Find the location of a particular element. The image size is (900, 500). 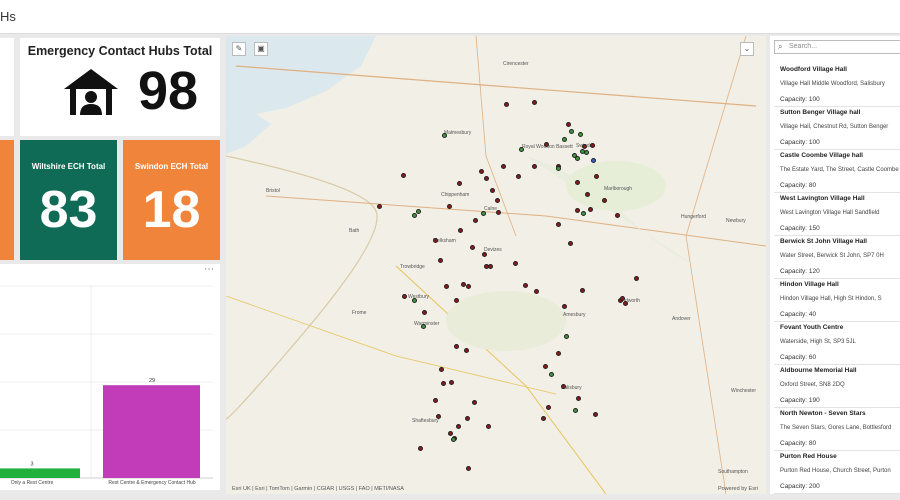

list-item-name: Aldbourne Memorial Hall is located at coordinates (818, 370).